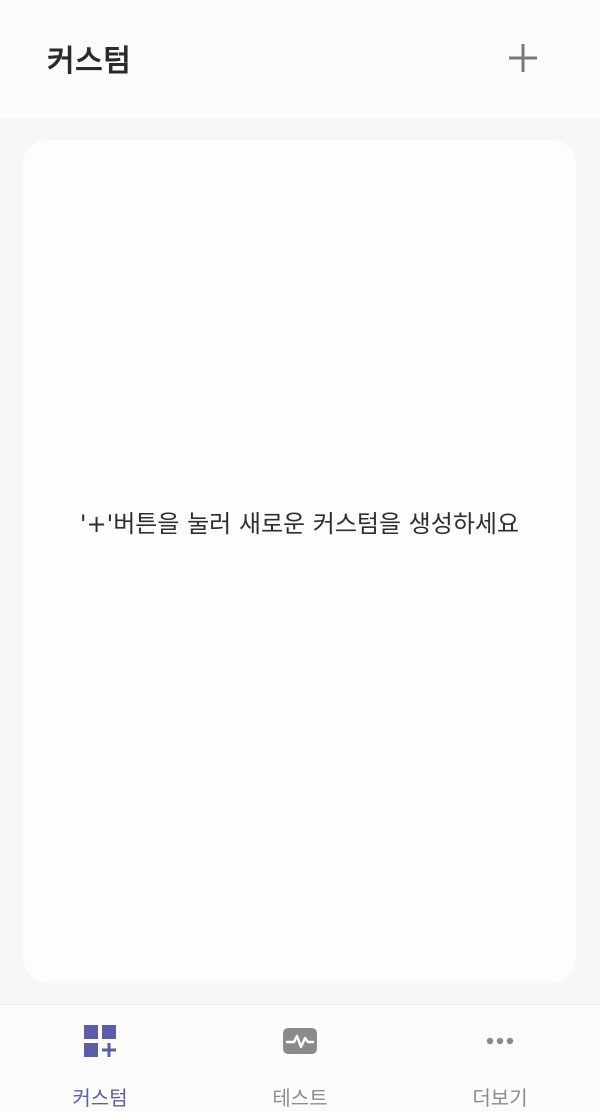  Describe the element at coordinates (100, 1041) in the screenshot. I see `grid-plus-icon` at that location.